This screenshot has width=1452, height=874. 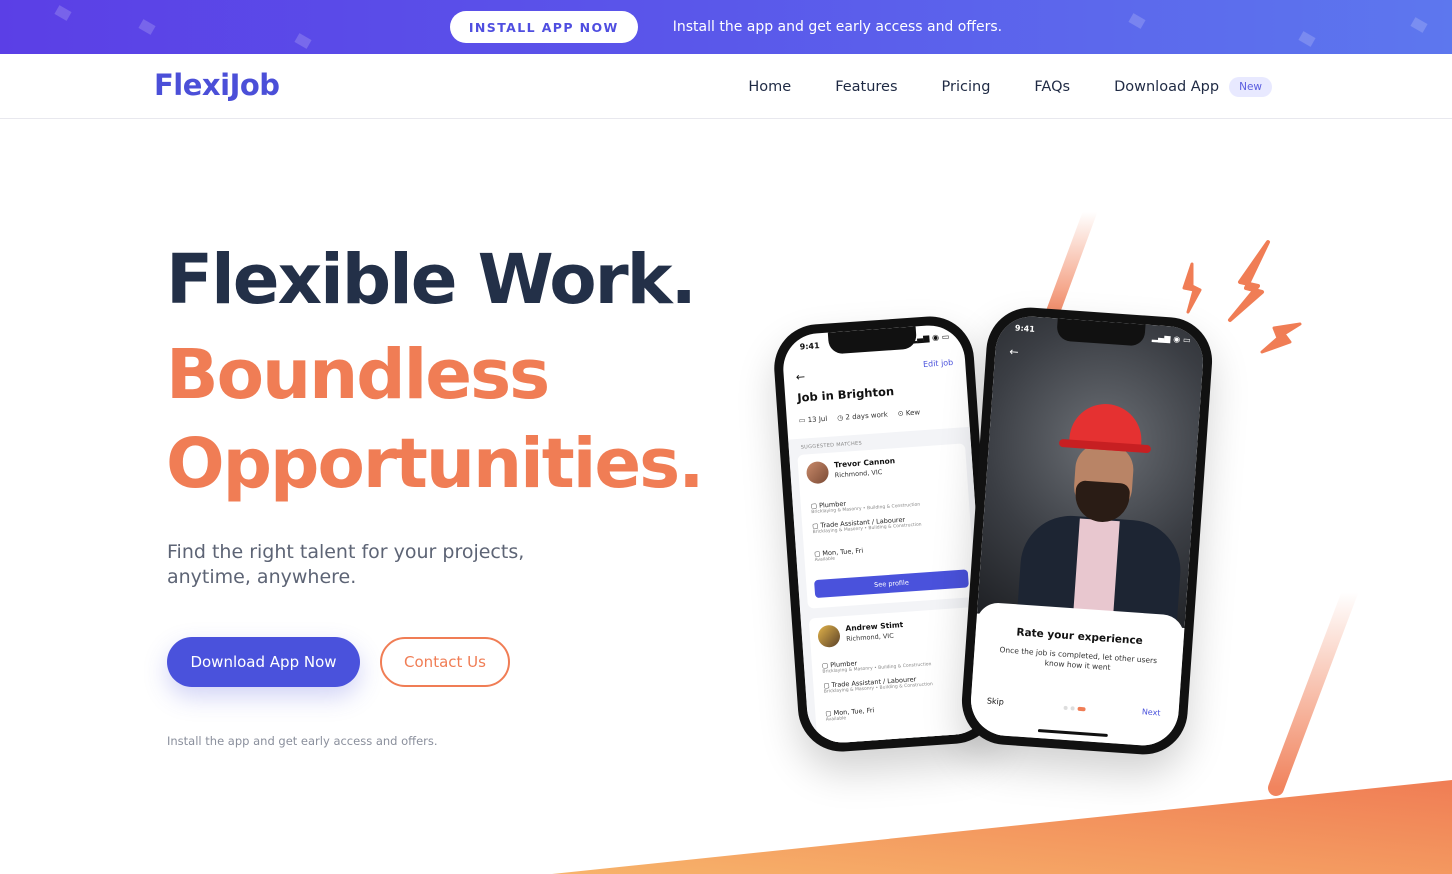 What do you see at coordinates (263, 662) in the screenshot?
I see `download-app-button: Download App Now` at bounding box center [263, 662].